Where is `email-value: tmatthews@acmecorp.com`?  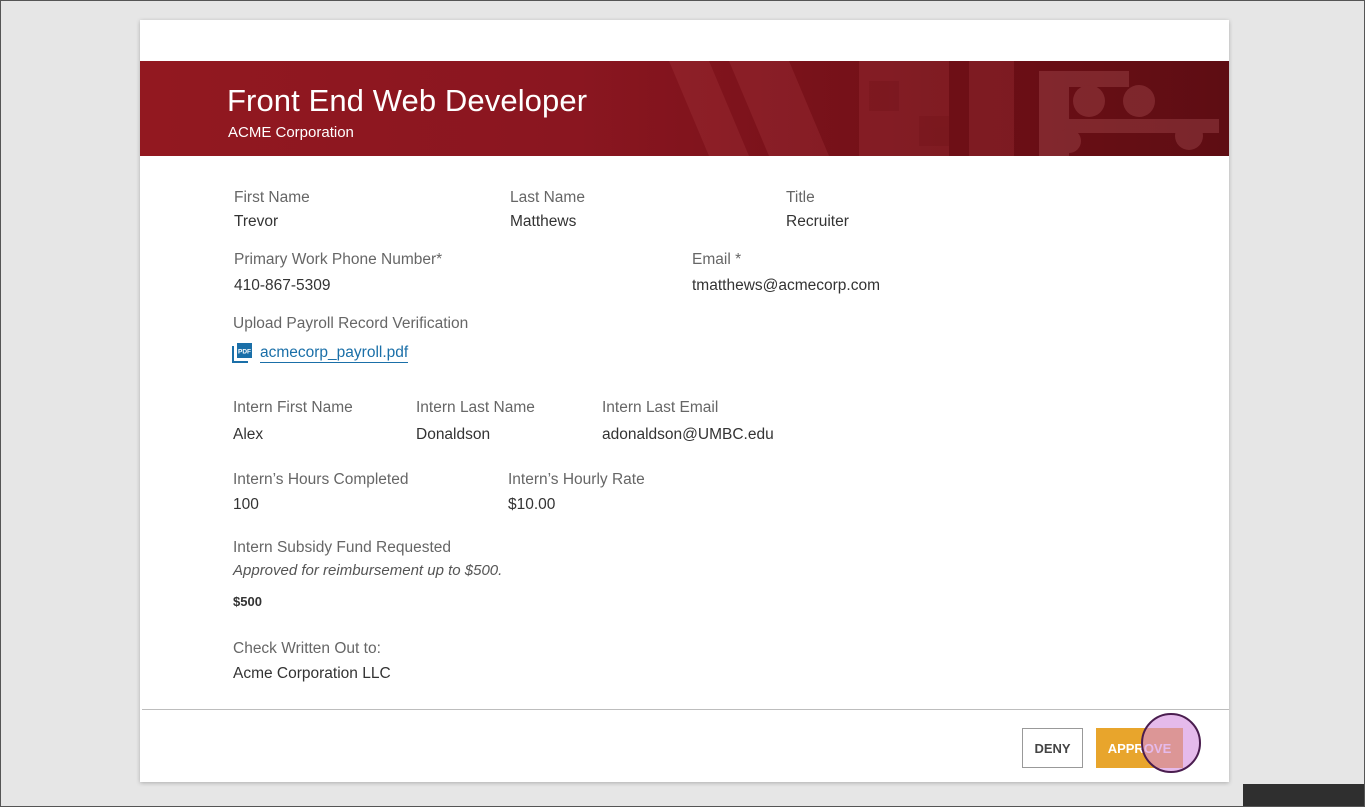
email-value: tmatthews@acmecorp.com is located at coordinates (786, 285).